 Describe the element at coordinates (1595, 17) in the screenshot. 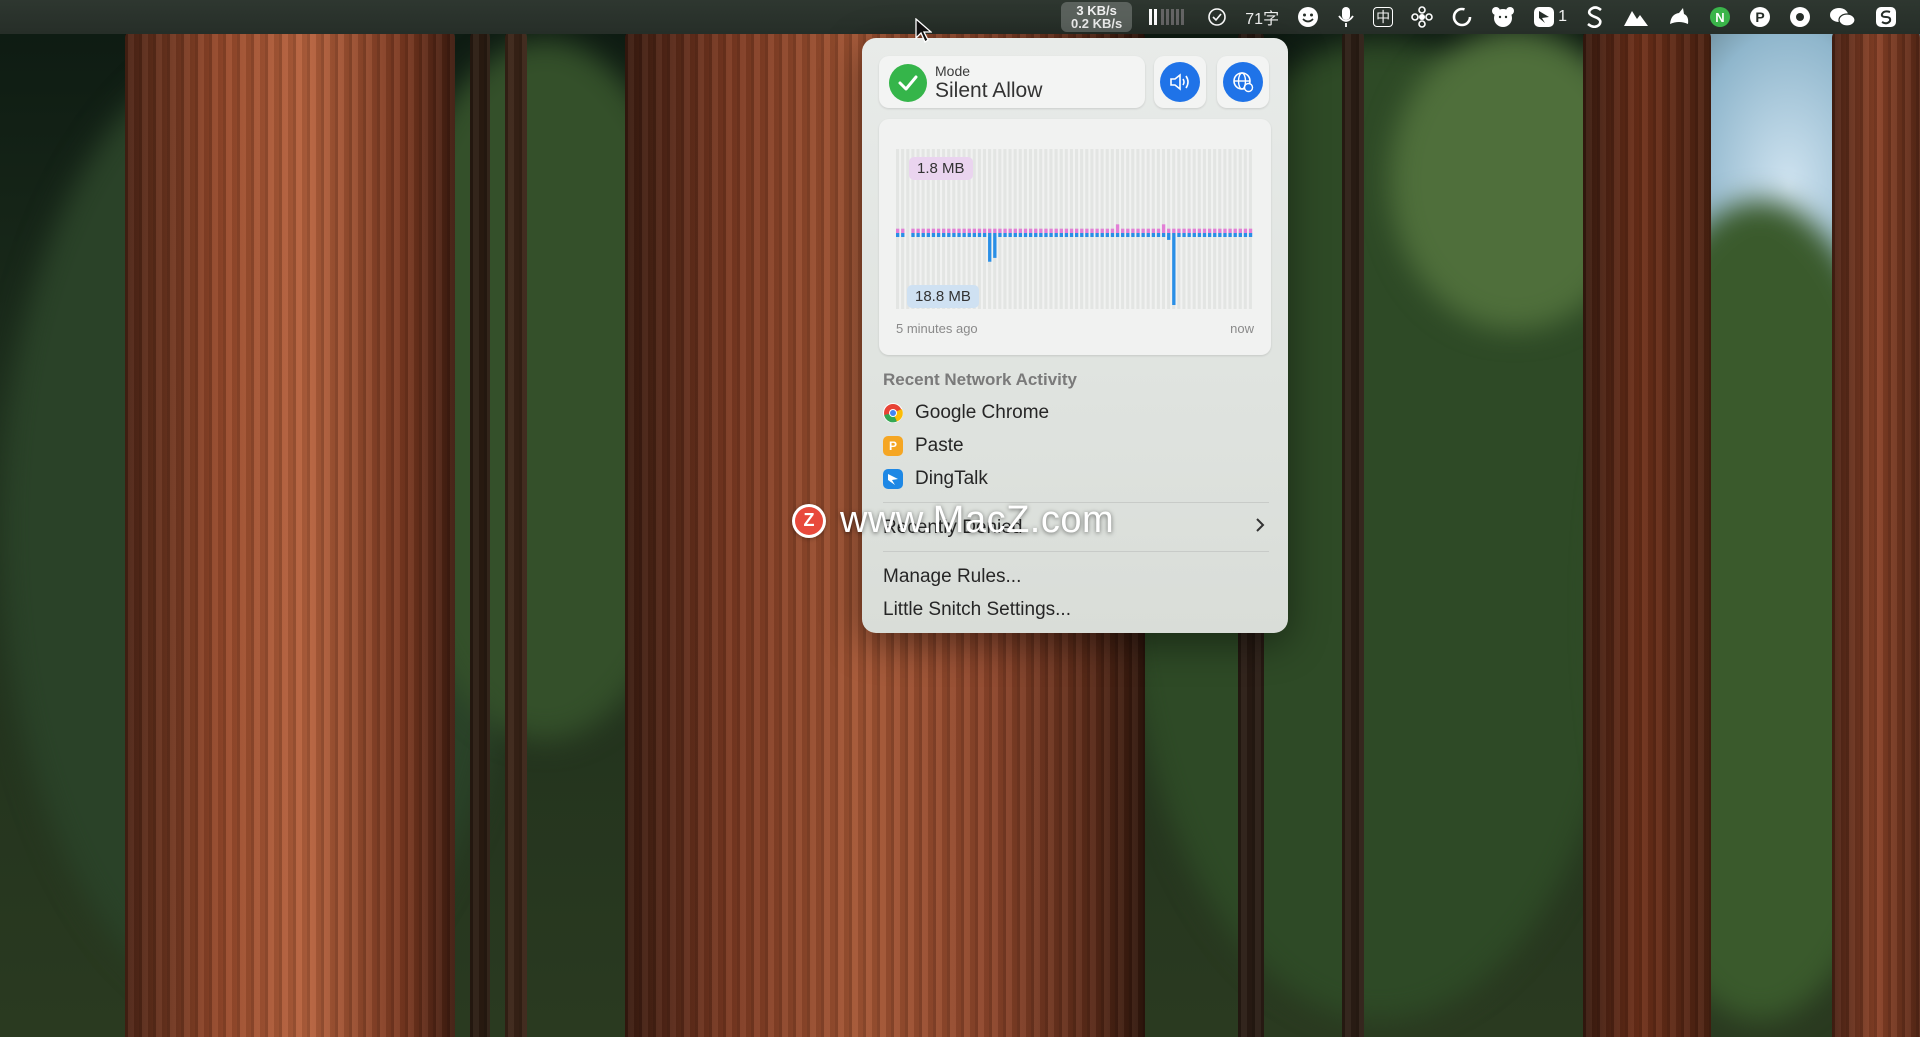

I see `scrivener-icon` at that location.